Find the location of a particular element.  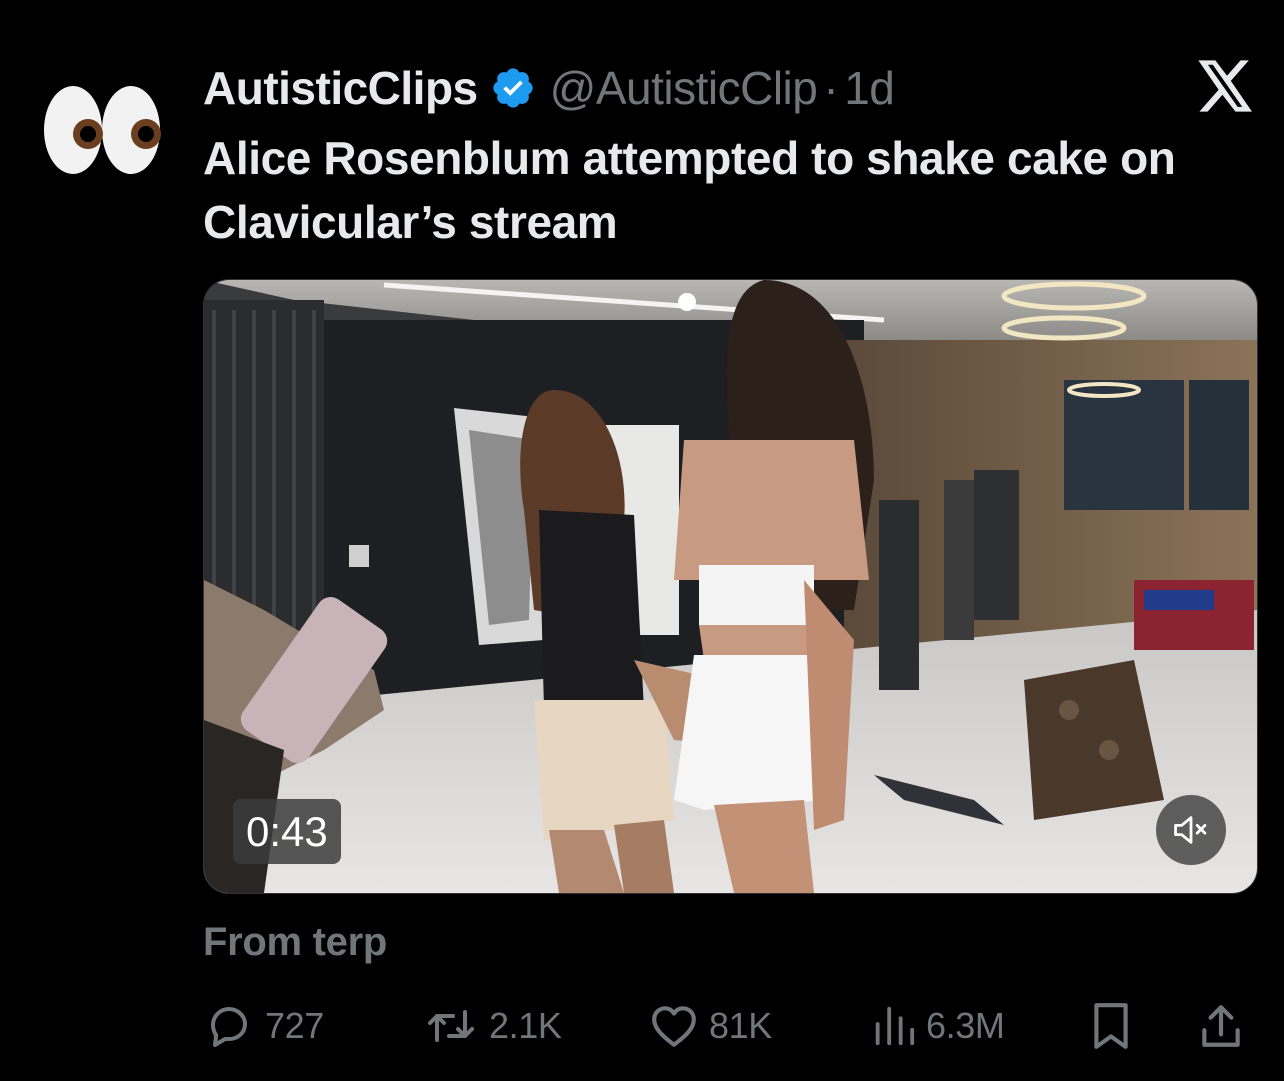

bookmark-icon is located at coordinates (1111, 1026).